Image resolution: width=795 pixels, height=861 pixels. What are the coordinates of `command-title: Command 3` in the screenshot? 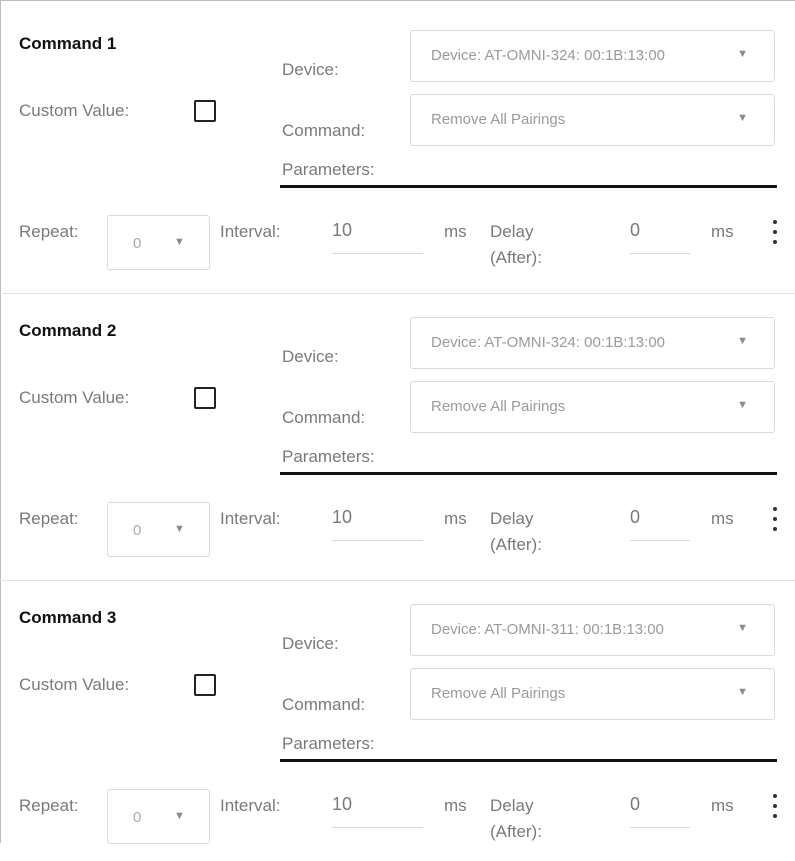 It's located at (68, 617).